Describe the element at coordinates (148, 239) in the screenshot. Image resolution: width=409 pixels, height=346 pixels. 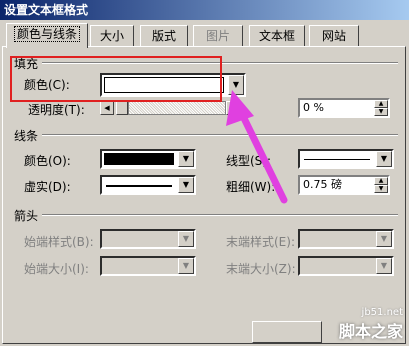
I see `begin-style-dropdown: ▼` at that location.